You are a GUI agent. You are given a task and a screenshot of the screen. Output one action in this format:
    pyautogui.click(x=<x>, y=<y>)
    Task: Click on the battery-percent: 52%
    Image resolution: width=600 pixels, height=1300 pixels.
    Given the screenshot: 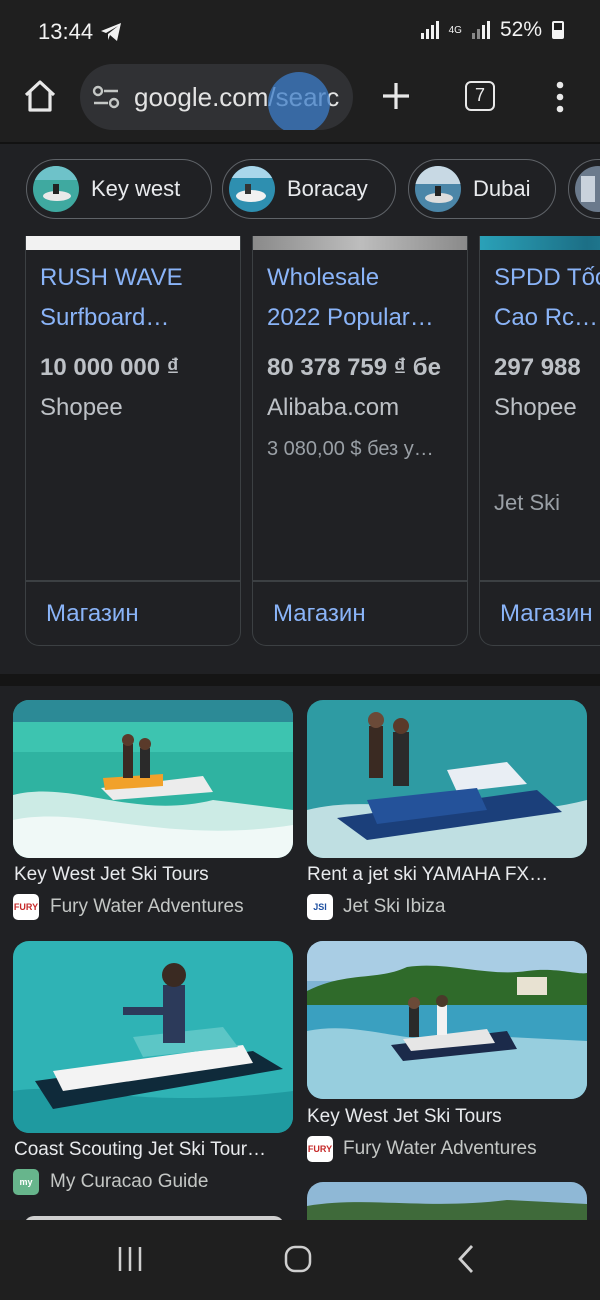 What is the action you would take?
    pyautogui.click(x=520, y=29)
    